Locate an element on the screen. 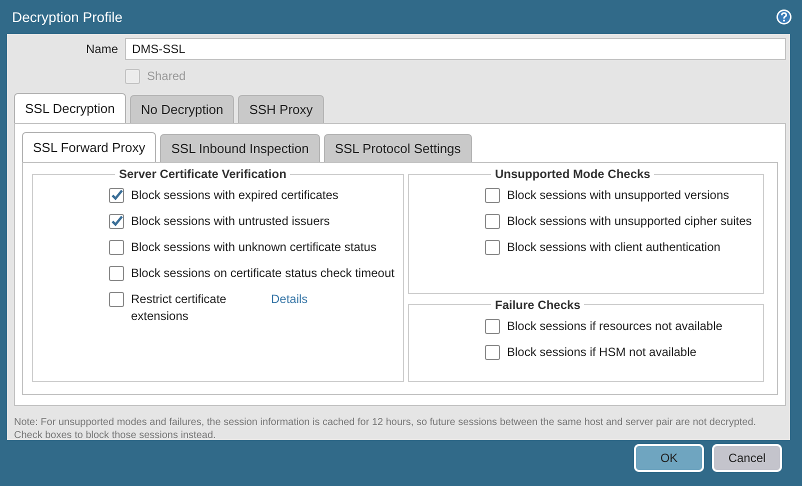  checkbox-label: Block sessions with unsupported cipher suites is located at coordinates (629, 221).